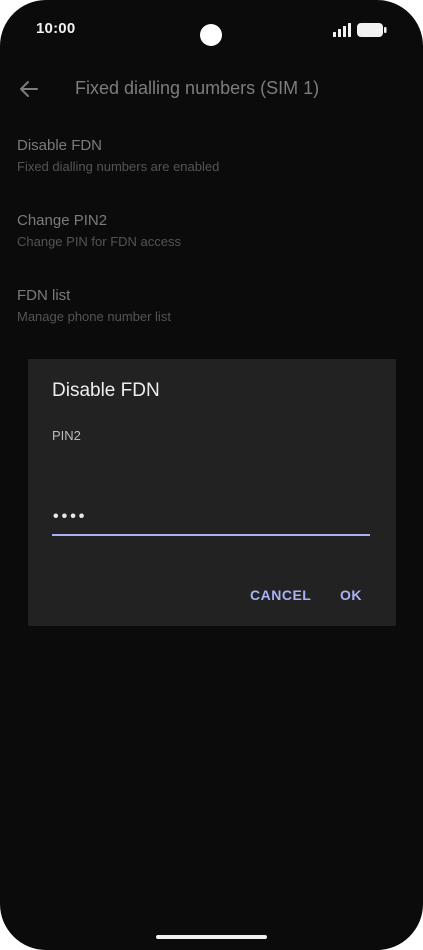  What do you see at coordinates (197, 88) in the screenshot?
I see `page-title: Fixed dialling numbers (SIM 1)` at bounding box center [197, 88].